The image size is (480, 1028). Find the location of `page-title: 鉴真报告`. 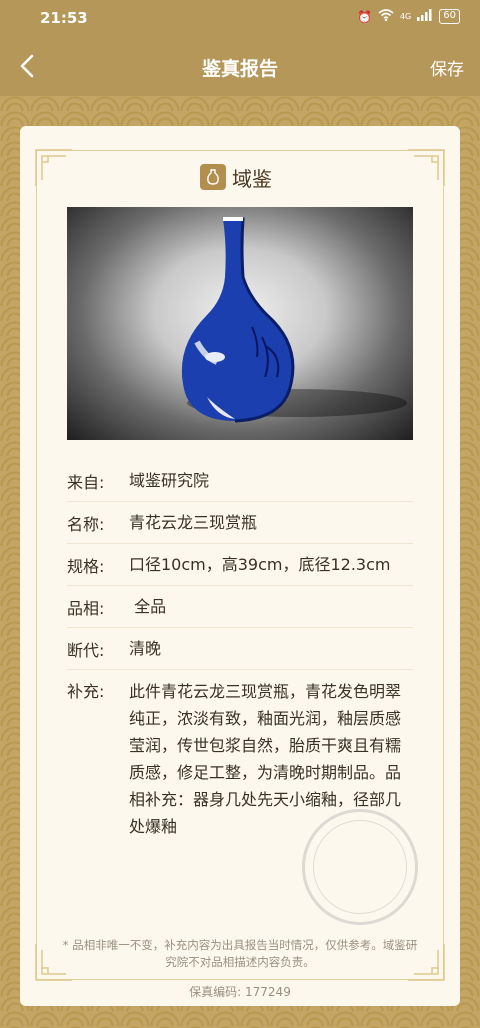

page-title: 鉴真报告 is located at coordinates (239, 69).